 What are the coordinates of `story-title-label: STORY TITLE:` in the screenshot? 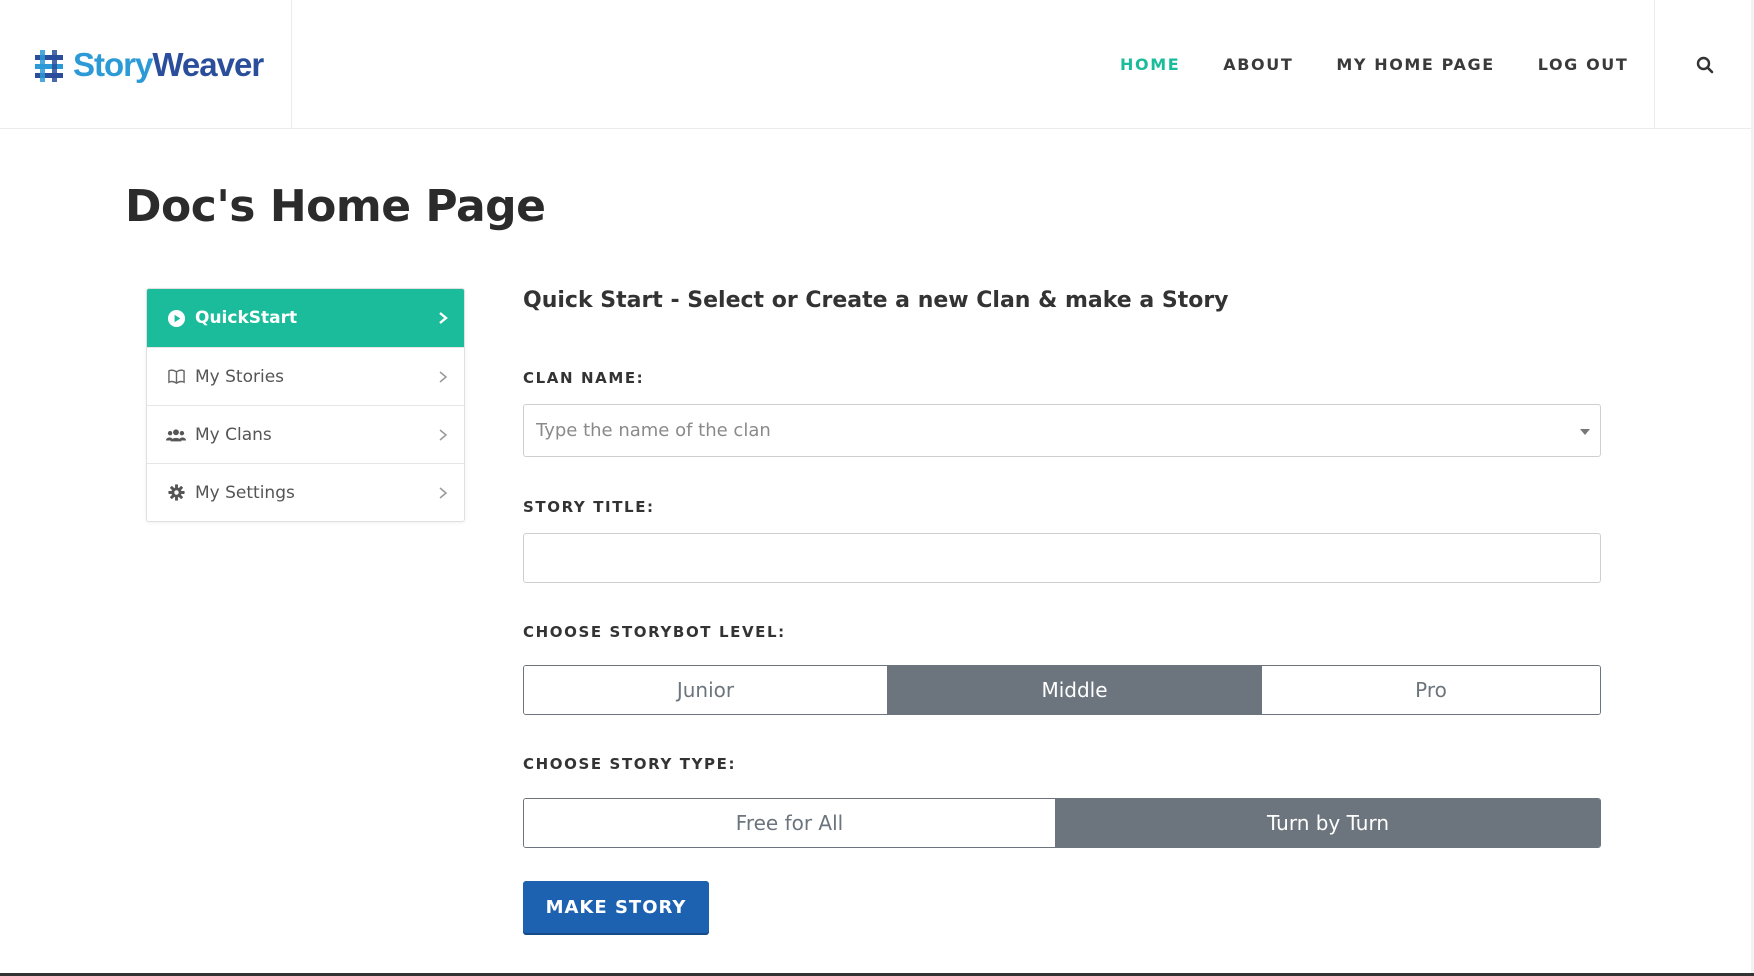 It's located at (589, 507).